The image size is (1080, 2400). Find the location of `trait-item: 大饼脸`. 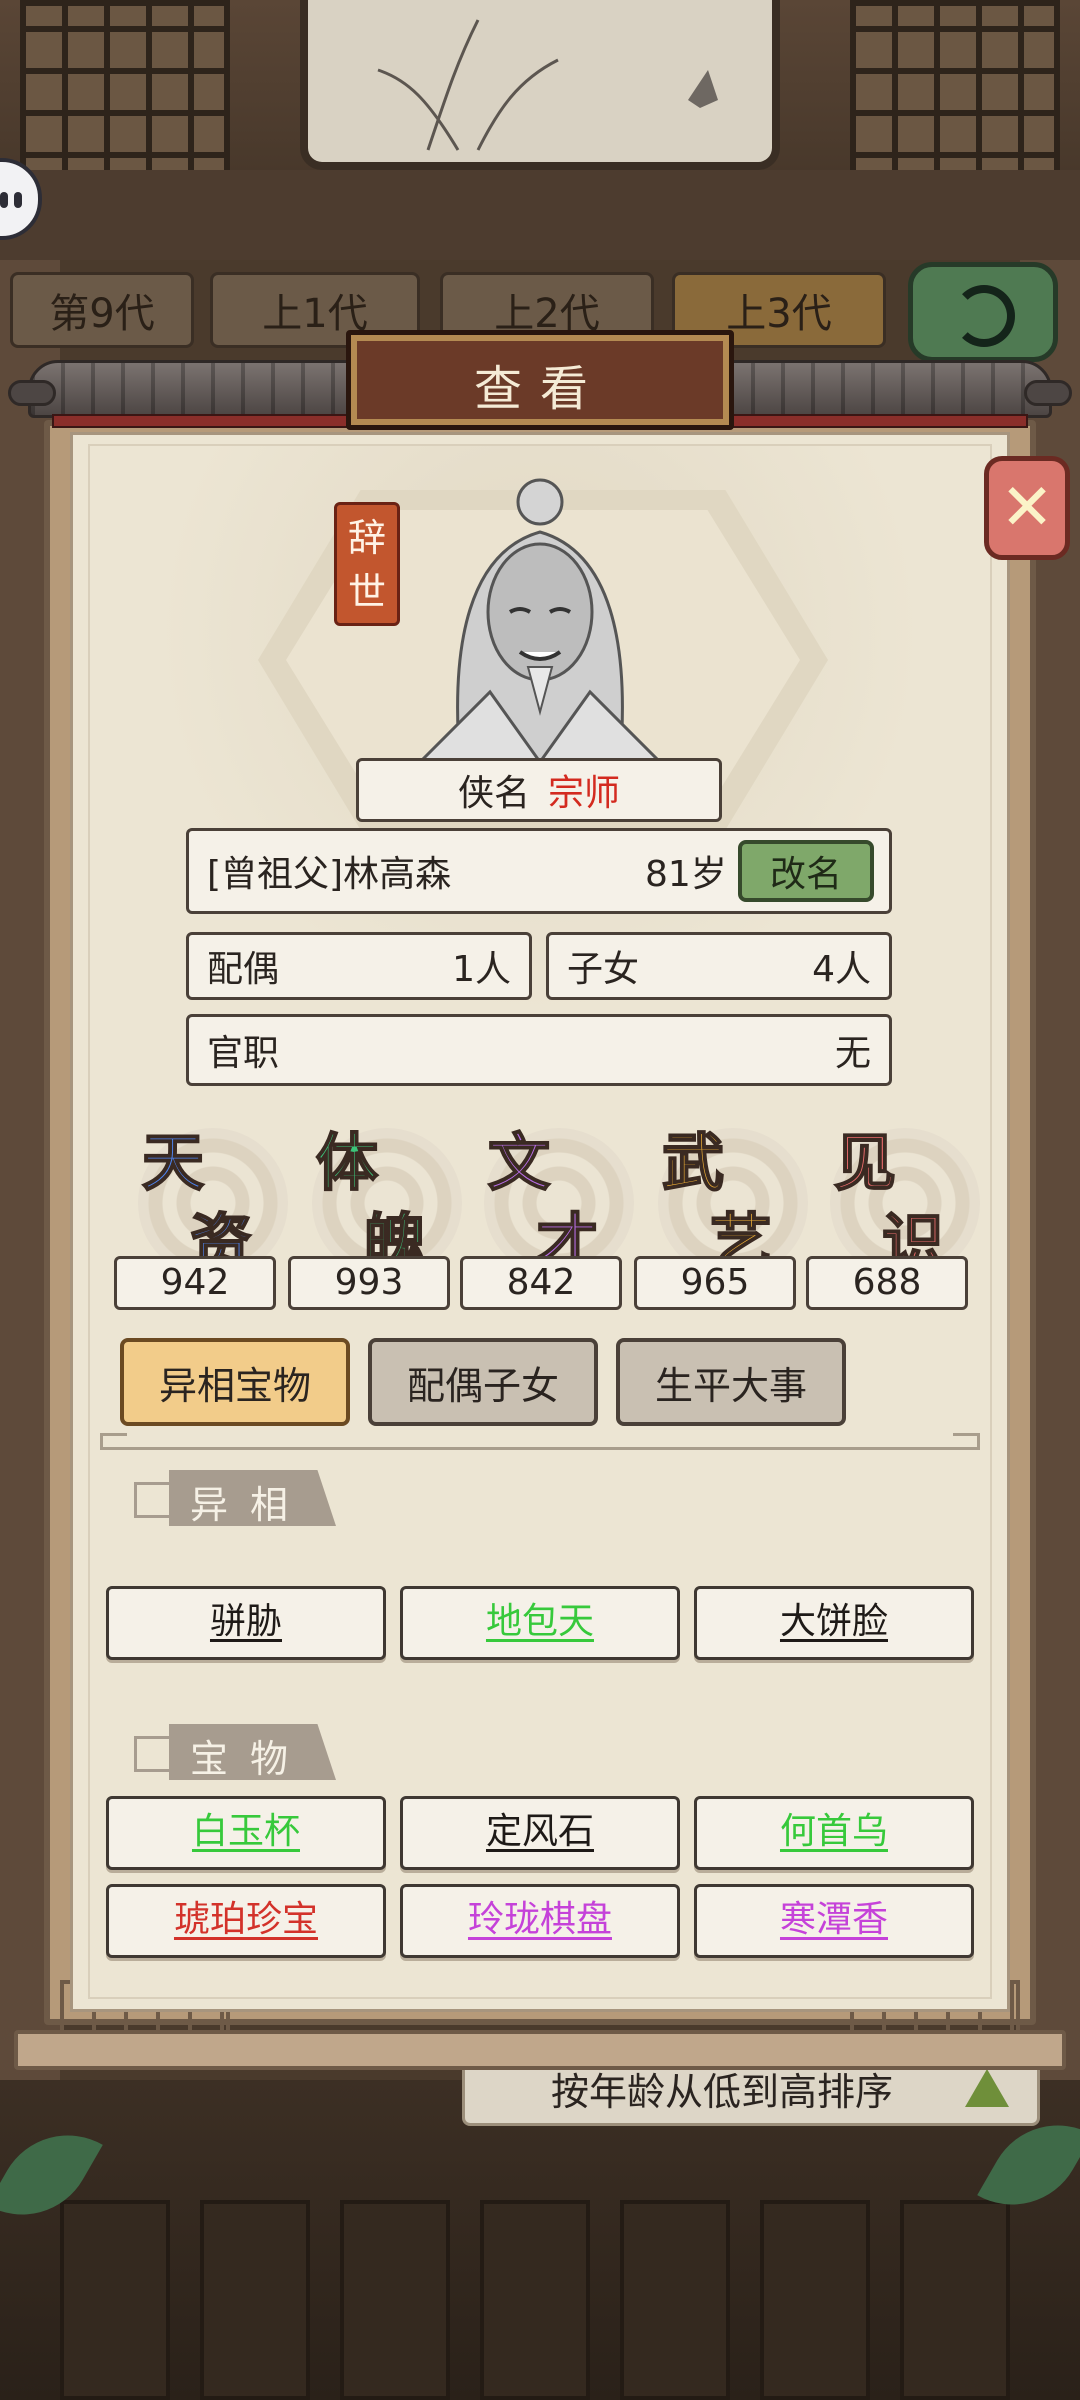

trait-item: 大饼脸 is located at coordinates (834, 1623).